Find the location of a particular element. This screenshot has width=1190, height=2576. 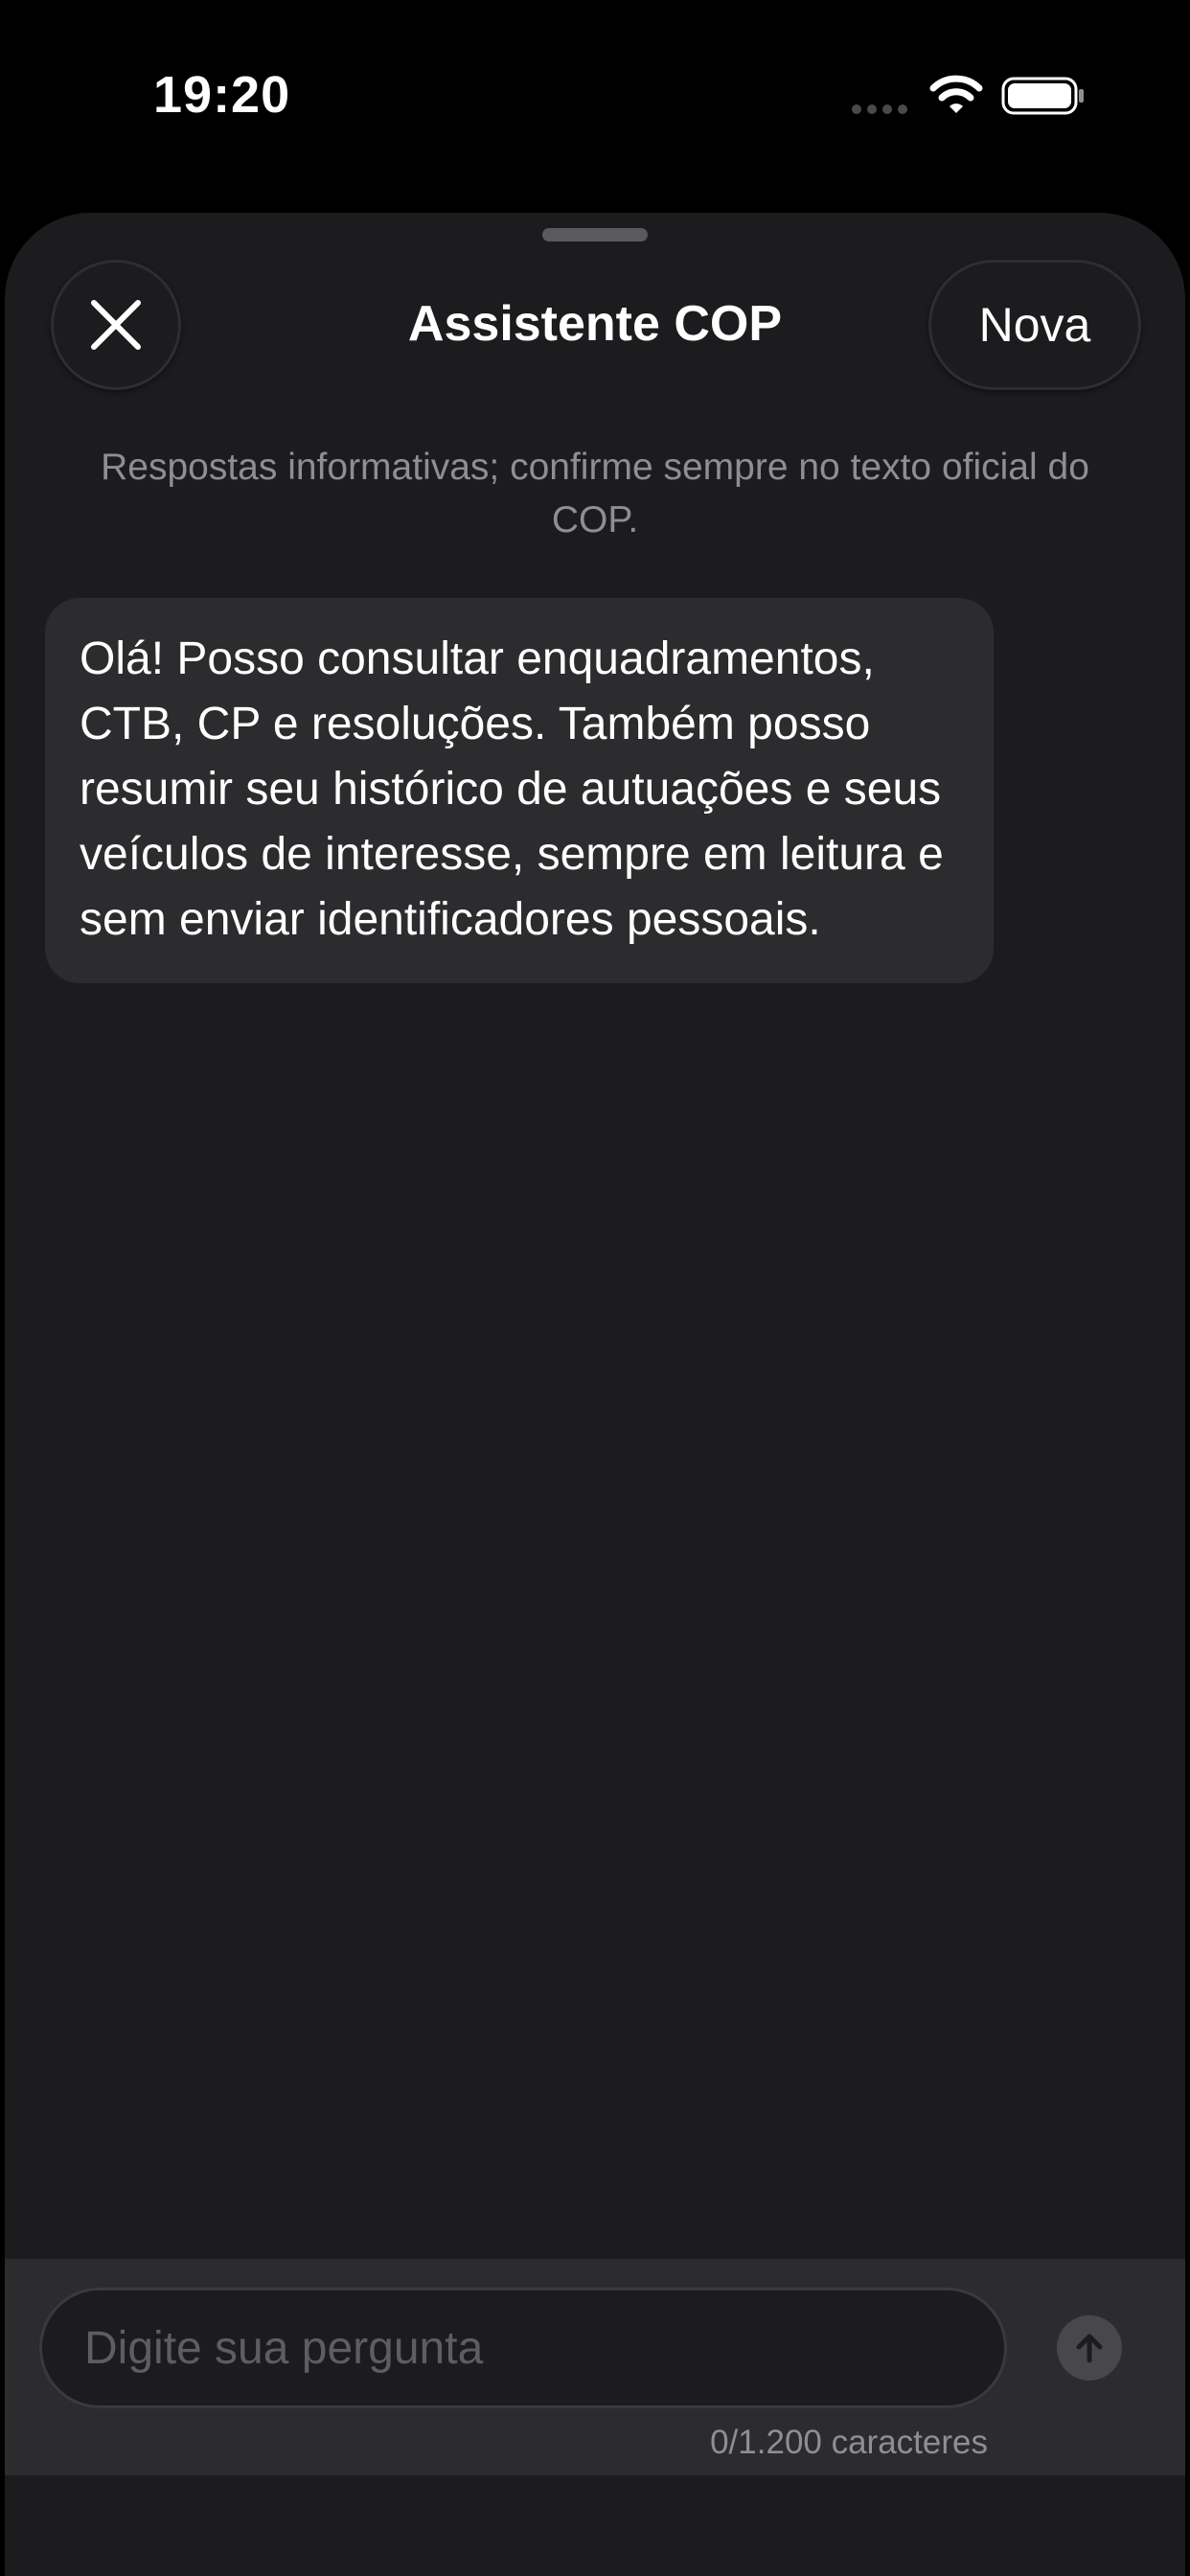

composer-bar: 0/1.200 caracteres is located at coordinates (595, 2367).